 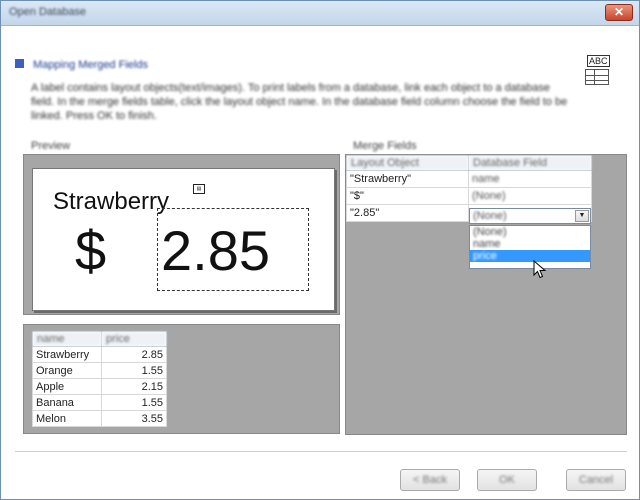 What do you see at coordinates (199, 189) in the screenshot?
I see `text-object-icon: ▤` at bounding box center [199, 189].